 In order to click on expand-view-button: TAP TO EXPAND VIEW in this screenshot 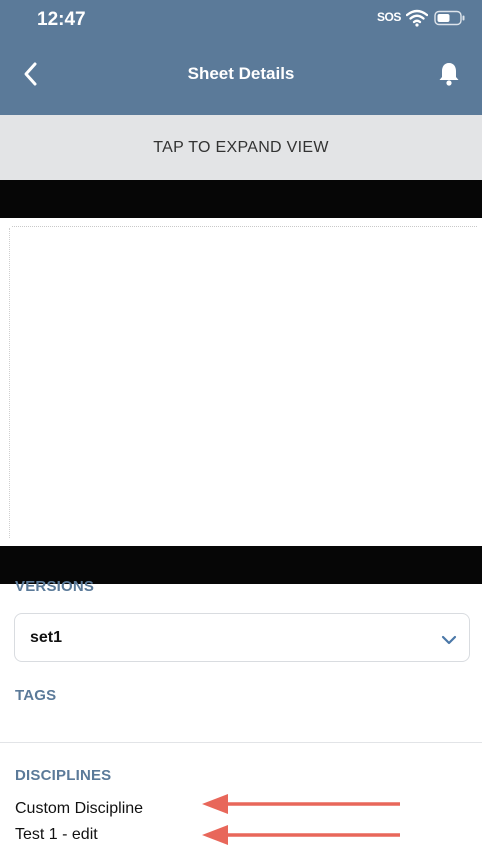, I will do `click(241, 148)`.